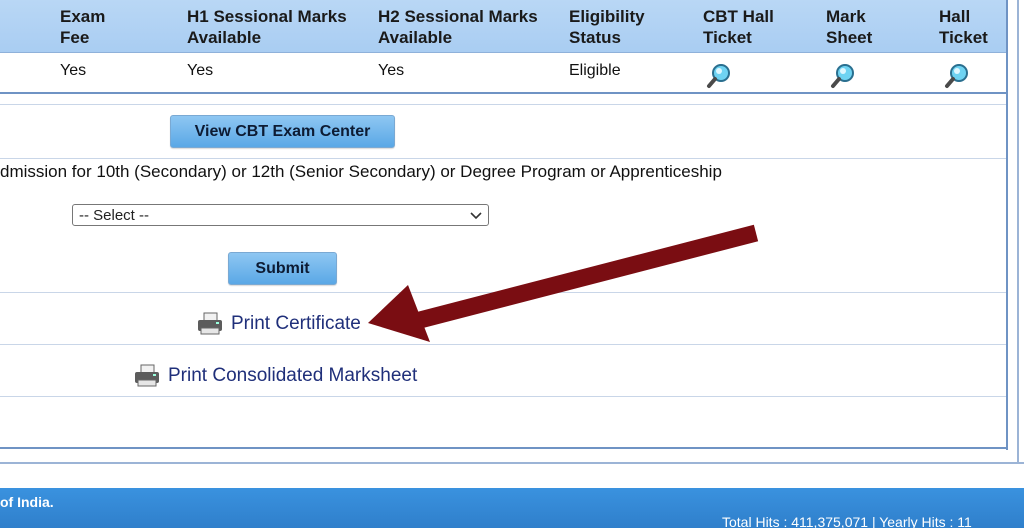 This screenshot has width=1024, height=530. Describe the element at coordinates (391, 70) in the screenshot. I see `cell-h2: Yes` at that location.